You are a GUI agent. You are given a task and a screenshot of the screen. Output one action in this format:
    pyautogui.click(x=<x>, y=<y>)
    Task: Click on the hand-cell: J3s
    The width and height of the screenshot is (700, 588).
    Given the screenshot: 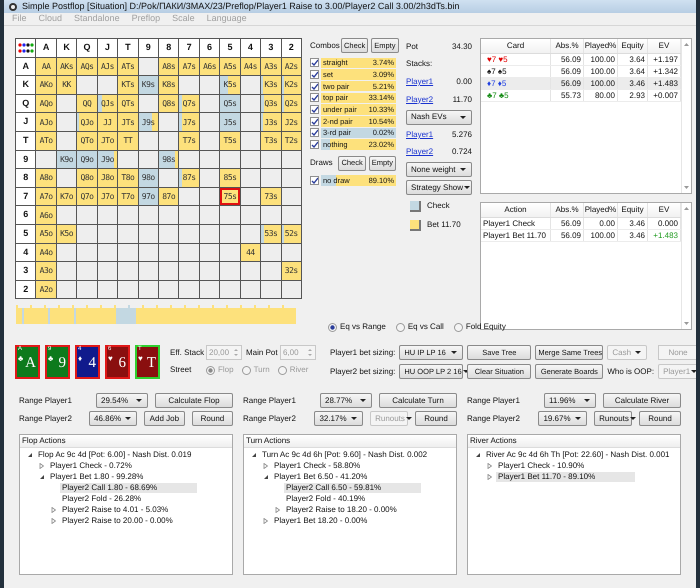 What is the action you would take?
    pyautogui.click(x=271, y=122)
    